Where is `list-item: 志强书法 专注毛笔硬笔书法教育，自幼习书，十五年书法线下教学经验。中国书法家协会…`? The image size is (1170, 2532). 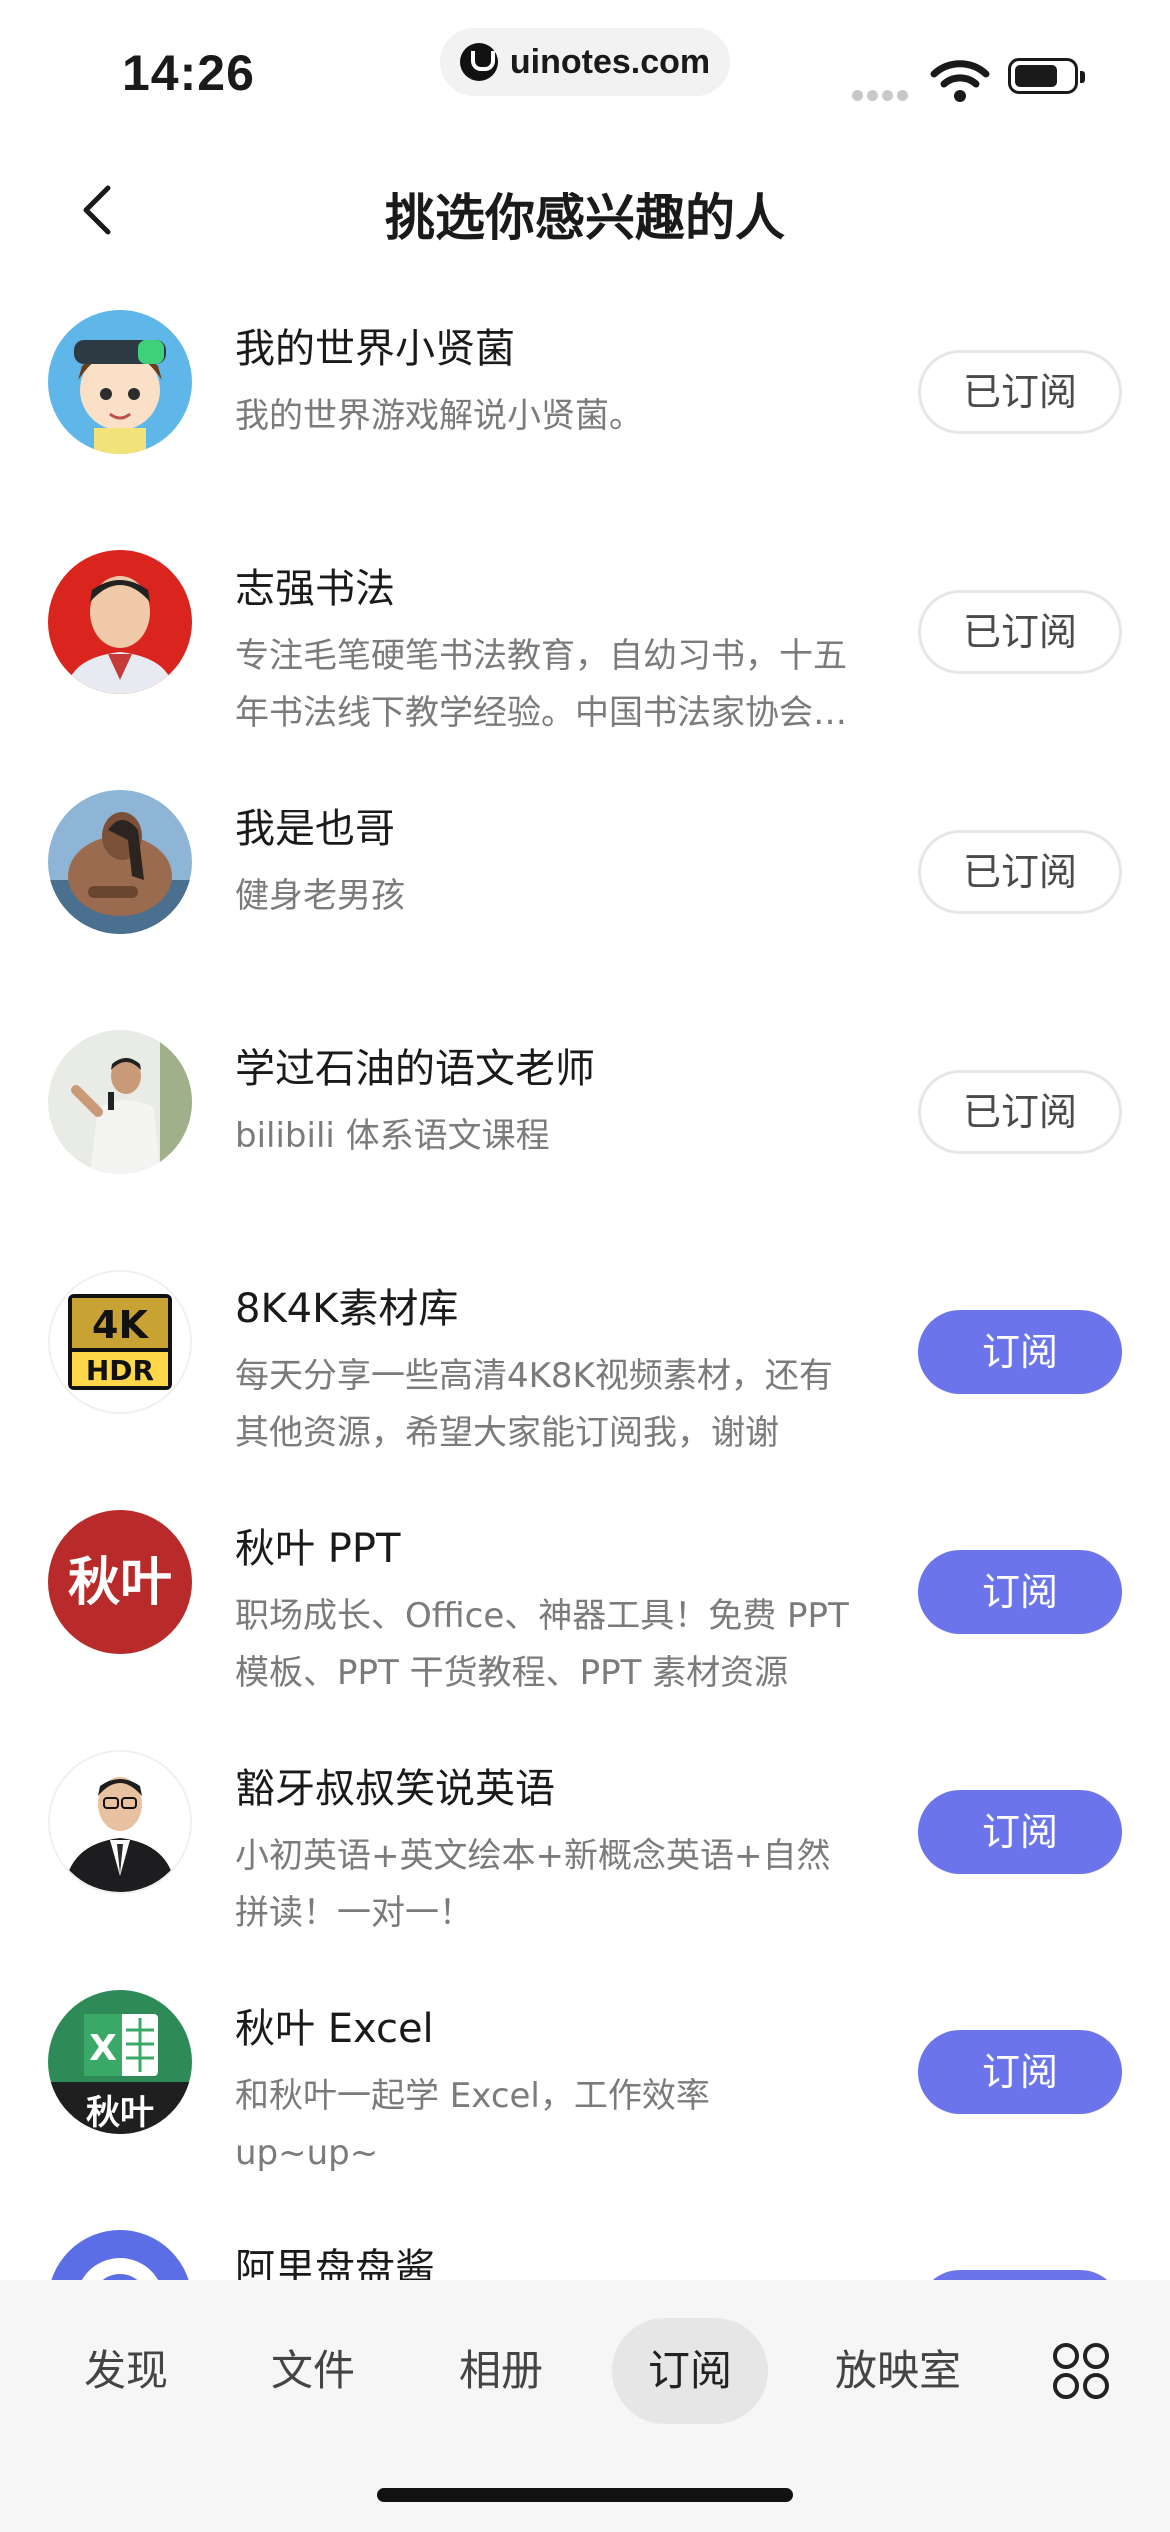 list-item: 志强书法 专注毛笔硬笔书法教育，自幼习书，十五年书法线下教学经验。中国书法家协会… is located at coordinates (585, 660).